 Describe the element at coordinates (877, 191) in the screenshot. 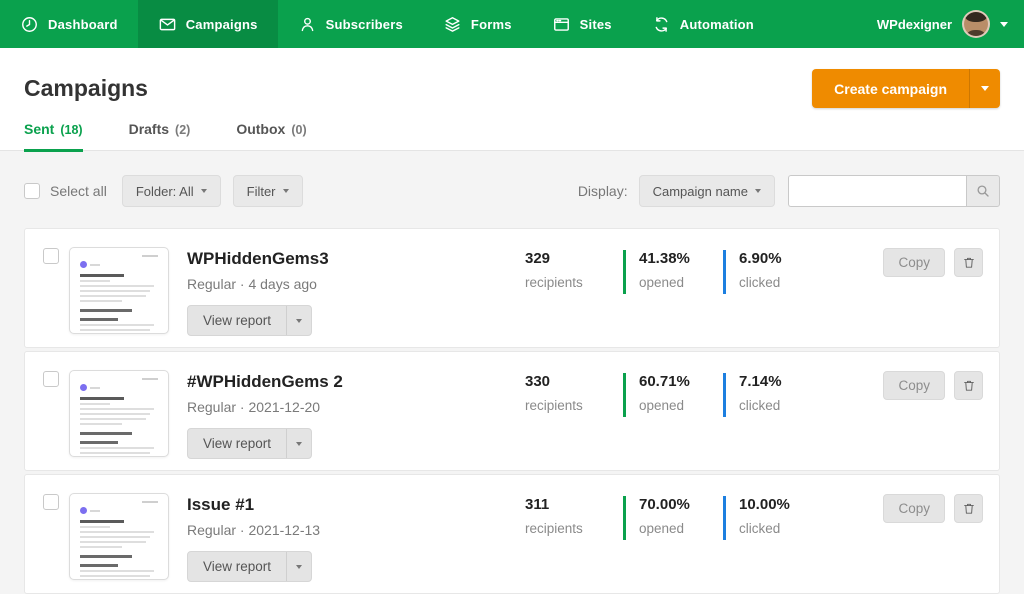

I see `search-input` at that location.